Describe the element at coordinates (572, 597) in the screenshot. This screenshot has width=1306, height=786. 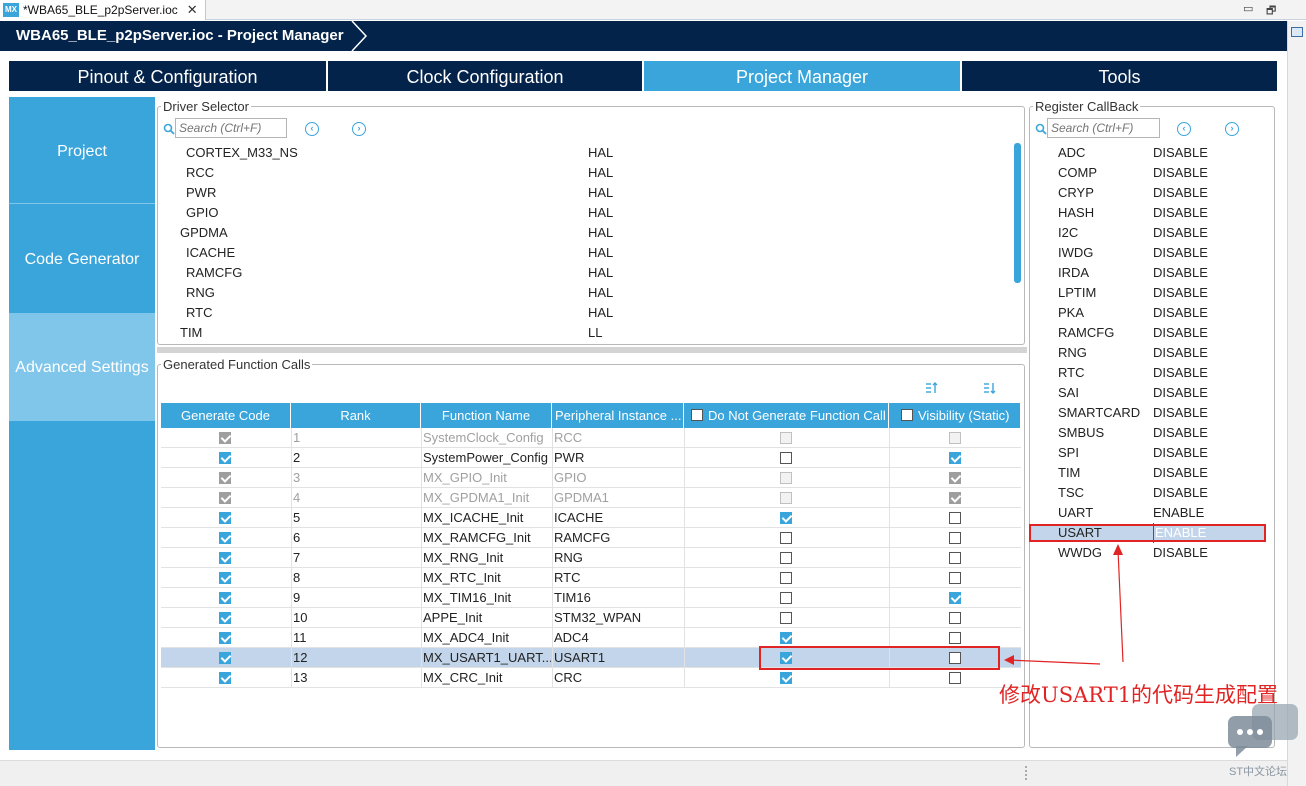
I see `peripheral-instance-cell: TIM16` at that location.